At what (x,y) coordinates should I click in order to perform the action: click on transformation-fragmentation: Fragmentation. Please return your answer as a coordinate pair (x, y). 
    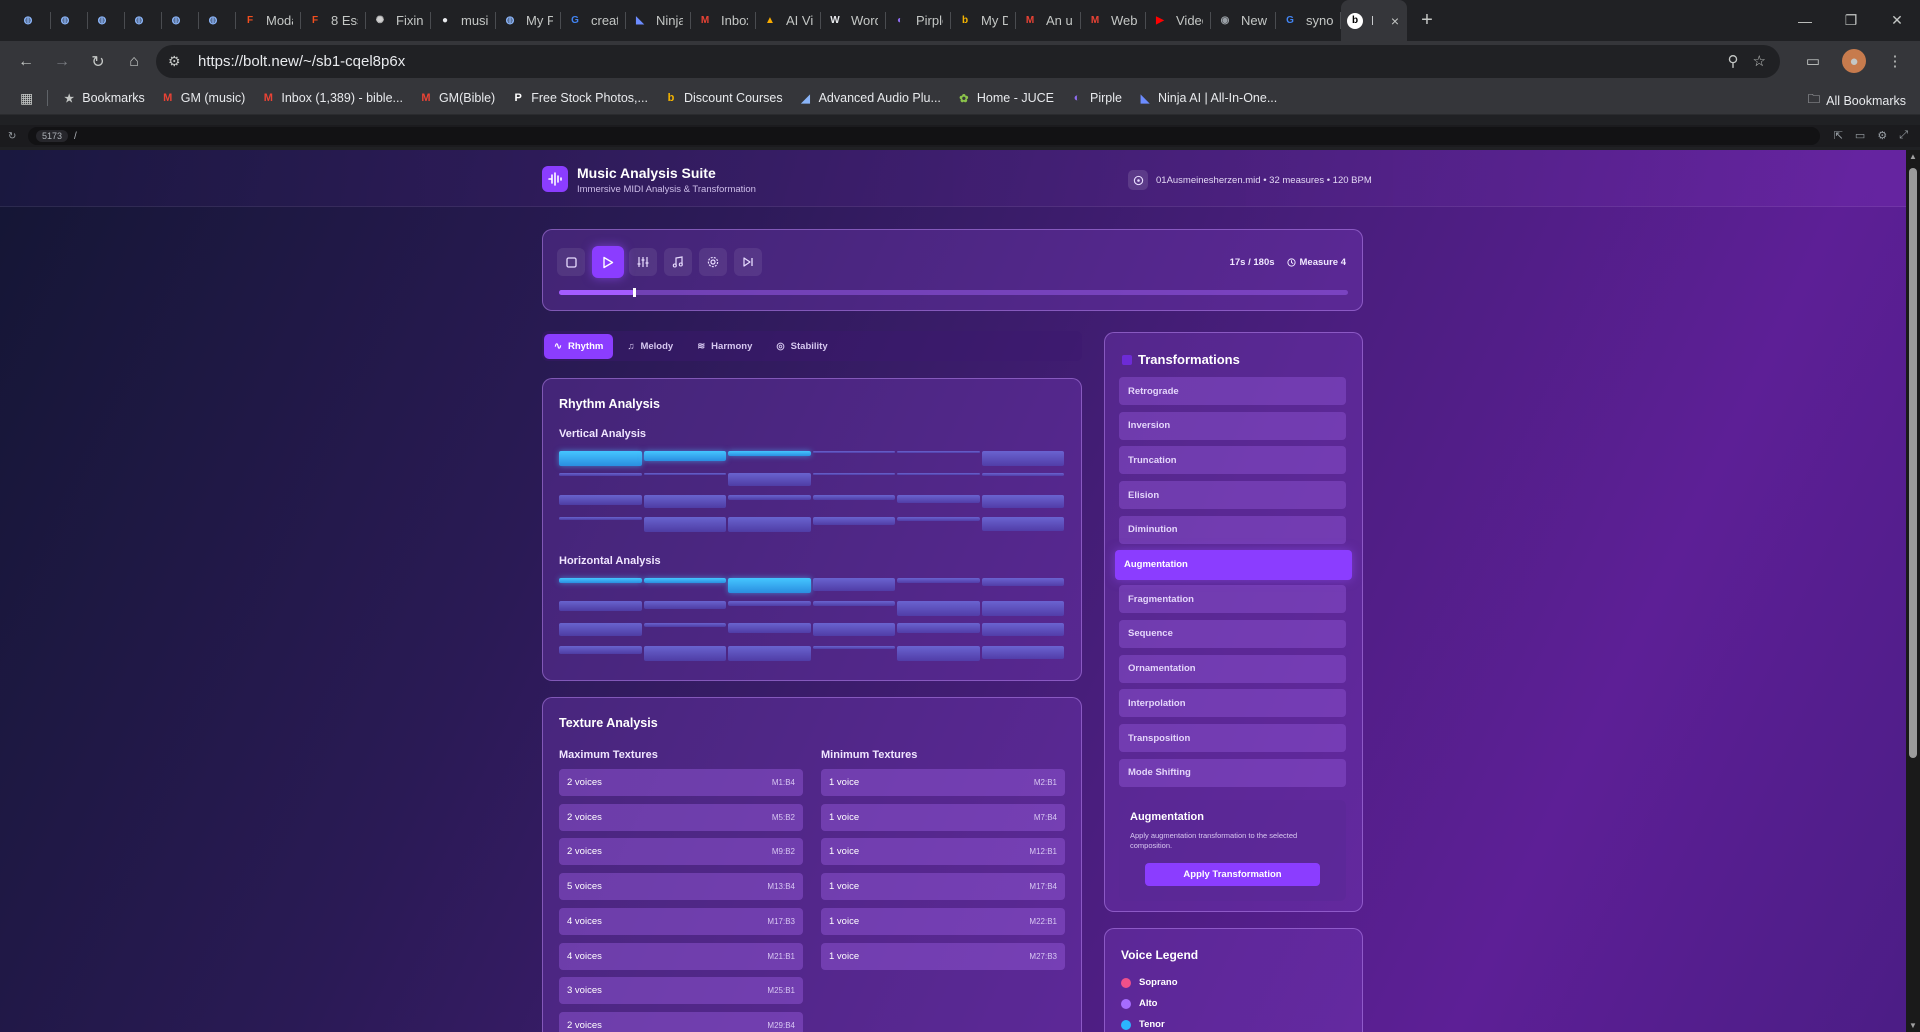
    Looking at the image, I should click on (1232, 599).